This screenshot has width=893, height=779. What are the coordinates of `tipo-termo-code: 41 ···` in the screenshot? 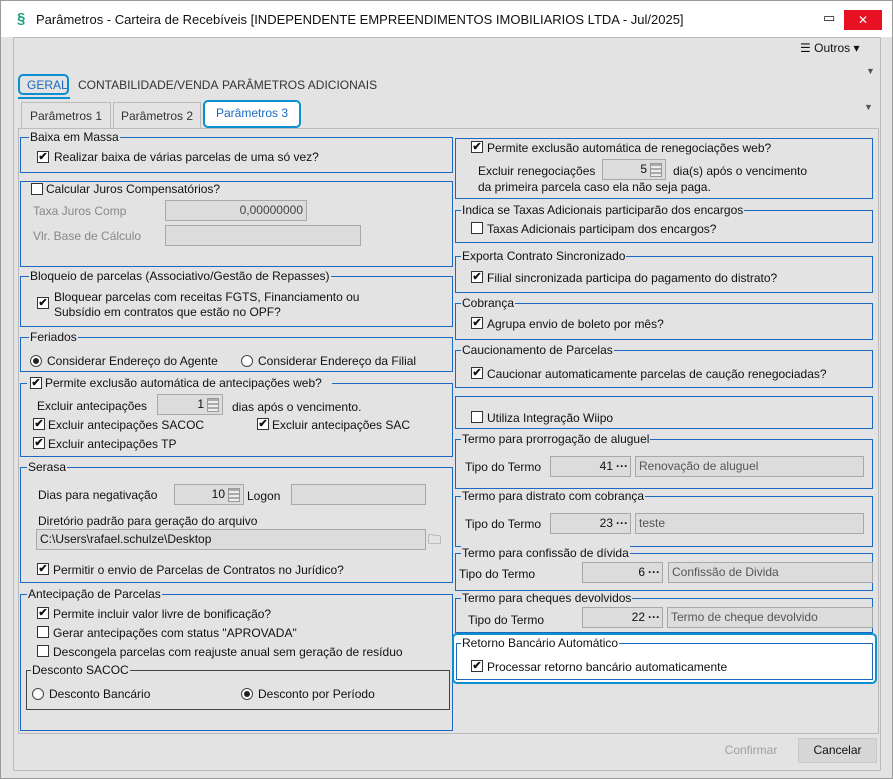 It's located at (590, 466).